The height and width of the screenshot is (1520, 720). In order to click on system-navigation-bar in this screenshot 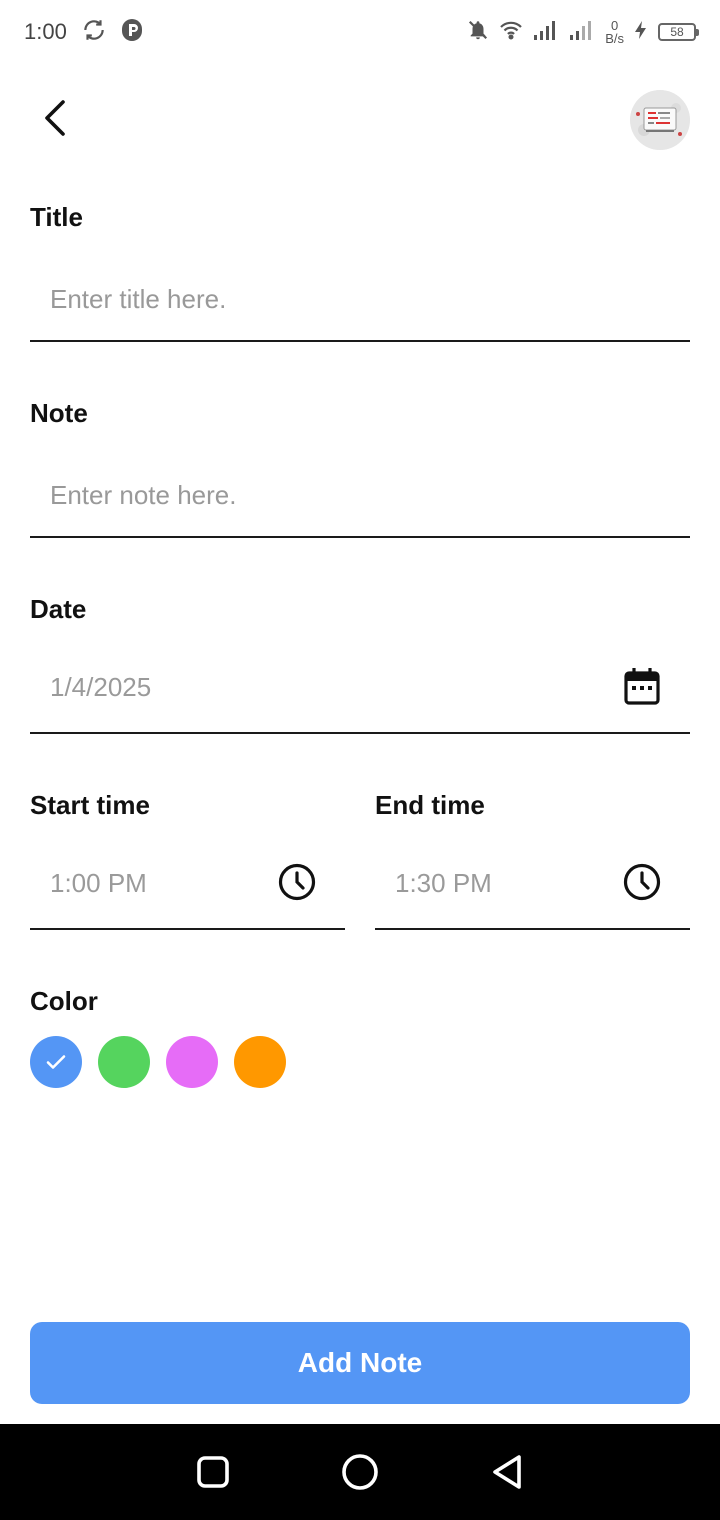, I will do `click(360, 1472)`.